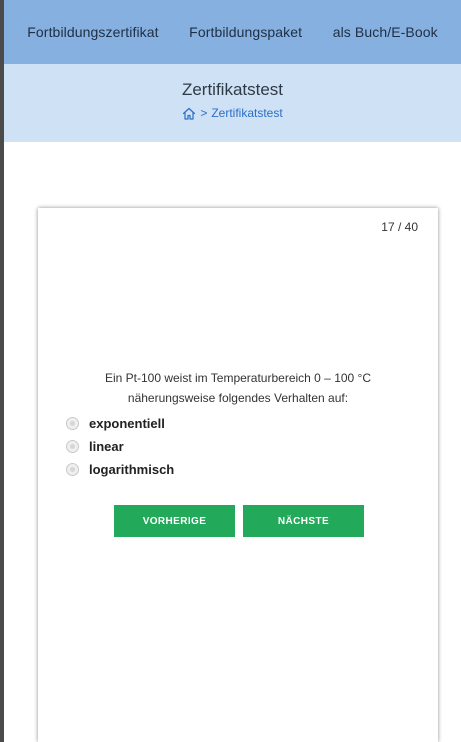  What do you see at coordinates (174, 521) in the screenshot?
I see `previous-button: VORHERIGE` at bounding box center [174, 521].